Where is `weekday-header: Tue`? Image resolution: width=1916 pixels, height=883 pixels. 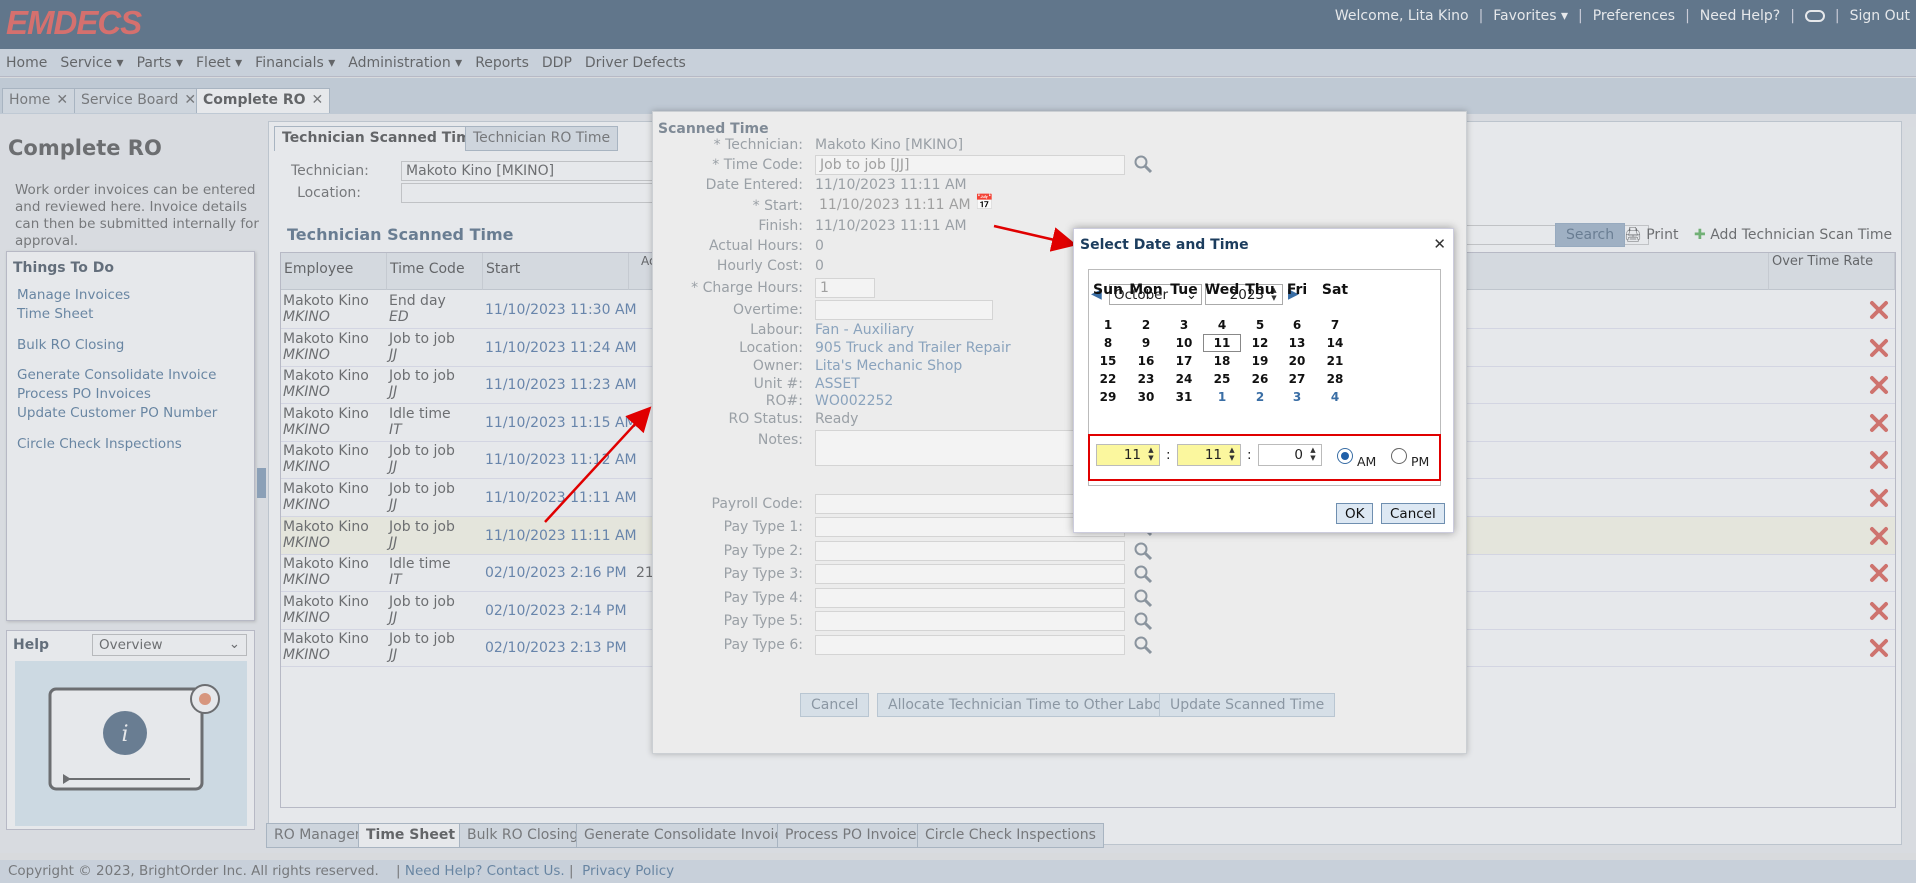
weekday-header: Tue is located at coordinates (1184, 290).